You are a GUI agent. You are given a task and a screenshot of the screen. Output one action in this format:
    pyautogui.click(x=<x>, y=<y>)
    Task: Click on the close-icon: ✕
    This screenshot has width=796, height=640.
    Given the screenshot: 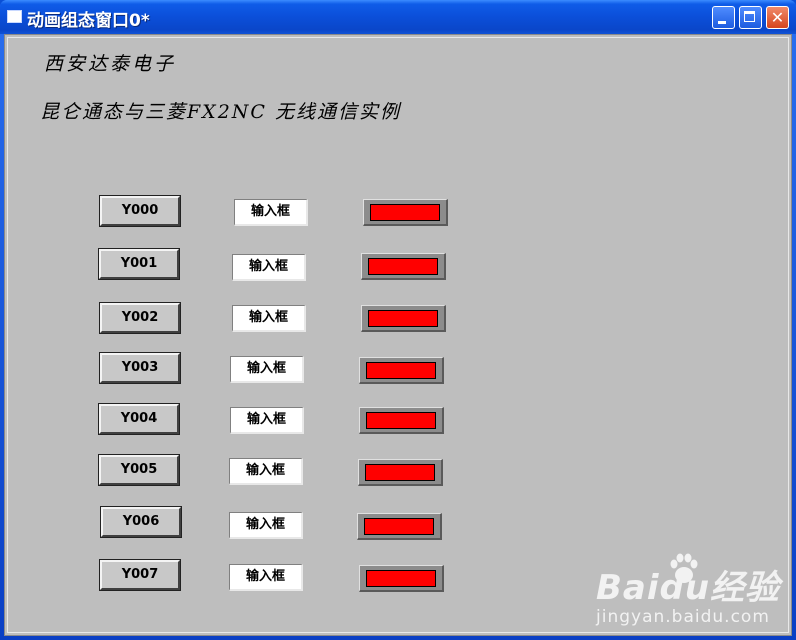 What is the action you would take?
    pyautogui.click(x=777, y=17)
    